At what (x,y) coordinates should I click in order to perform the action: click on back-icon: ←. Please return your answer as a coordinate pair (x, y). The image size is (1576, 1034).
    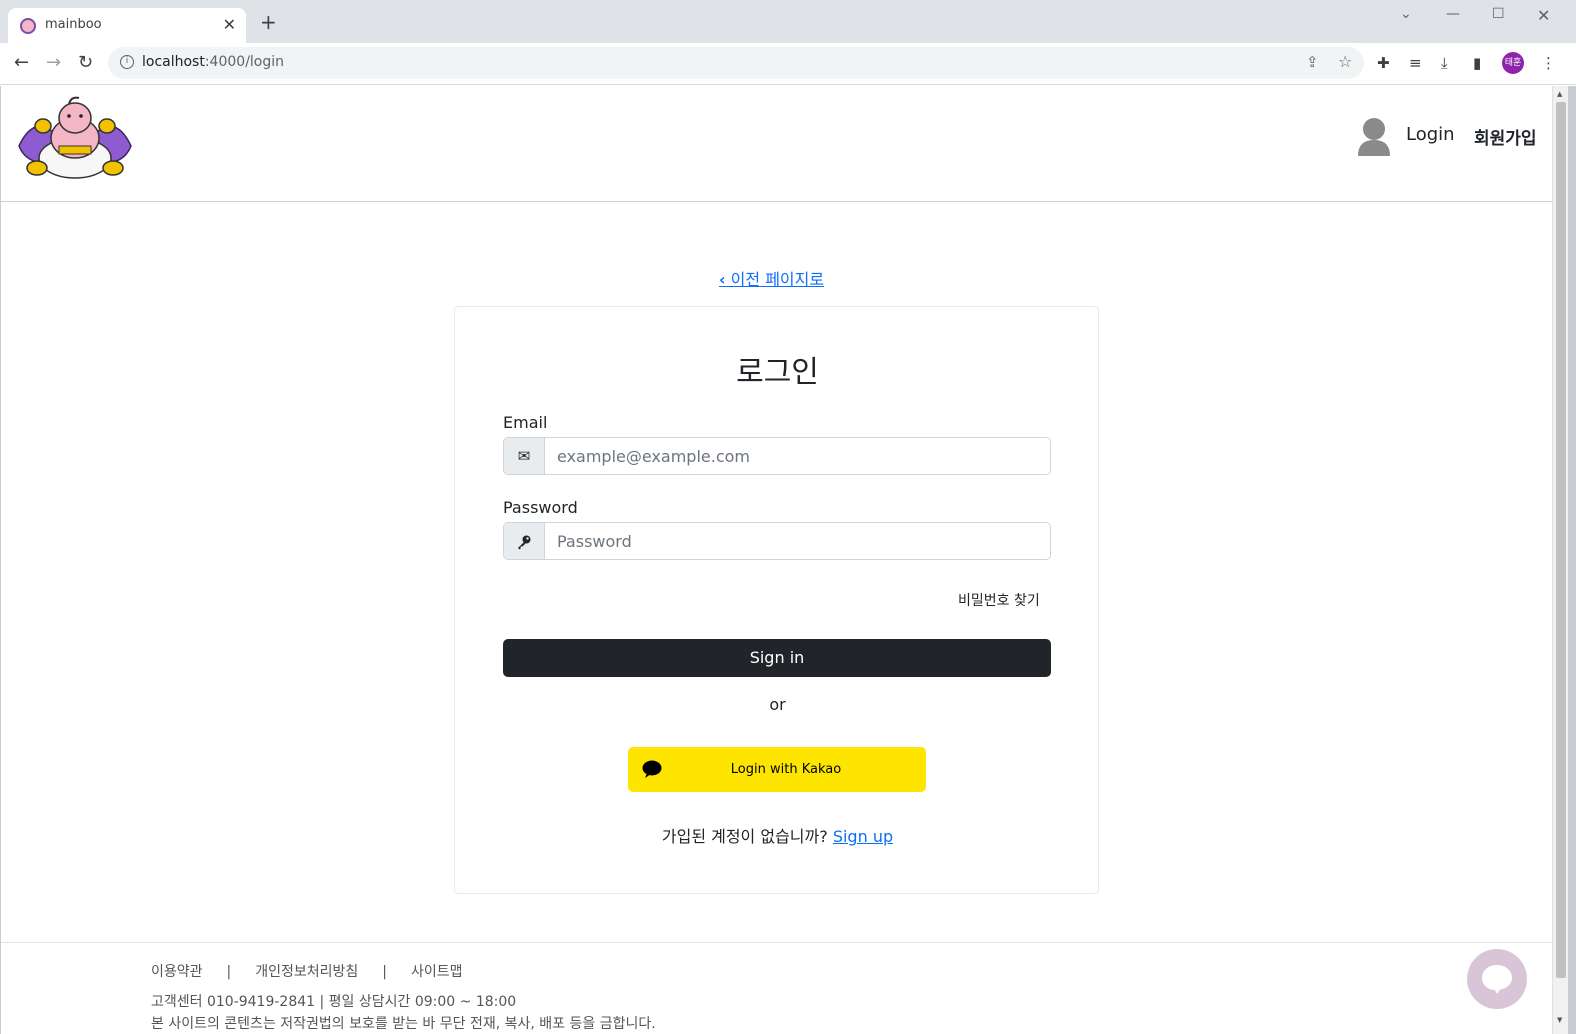
    Looking at the image, I should click on (21, 63).